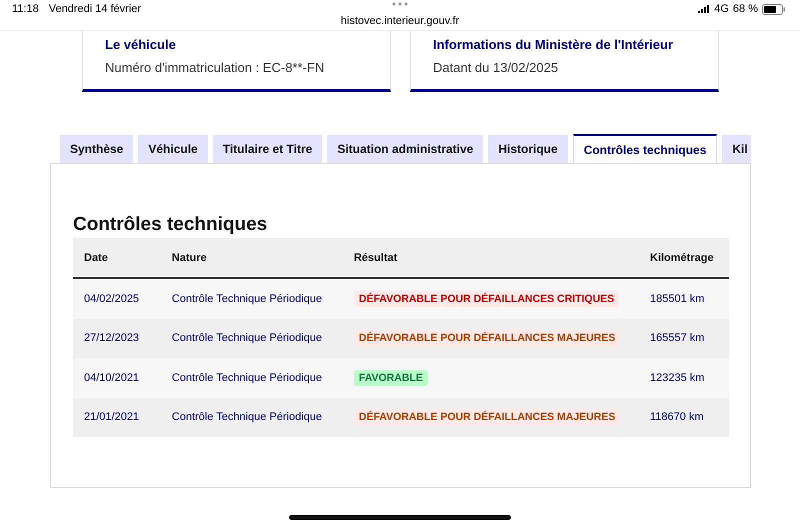 The width and height of the screenshot is (800, 525). What do you see at coordinates (97, 149) in the screenshot?
I see `tab: Synthèse` at bounding box center [97, 149].